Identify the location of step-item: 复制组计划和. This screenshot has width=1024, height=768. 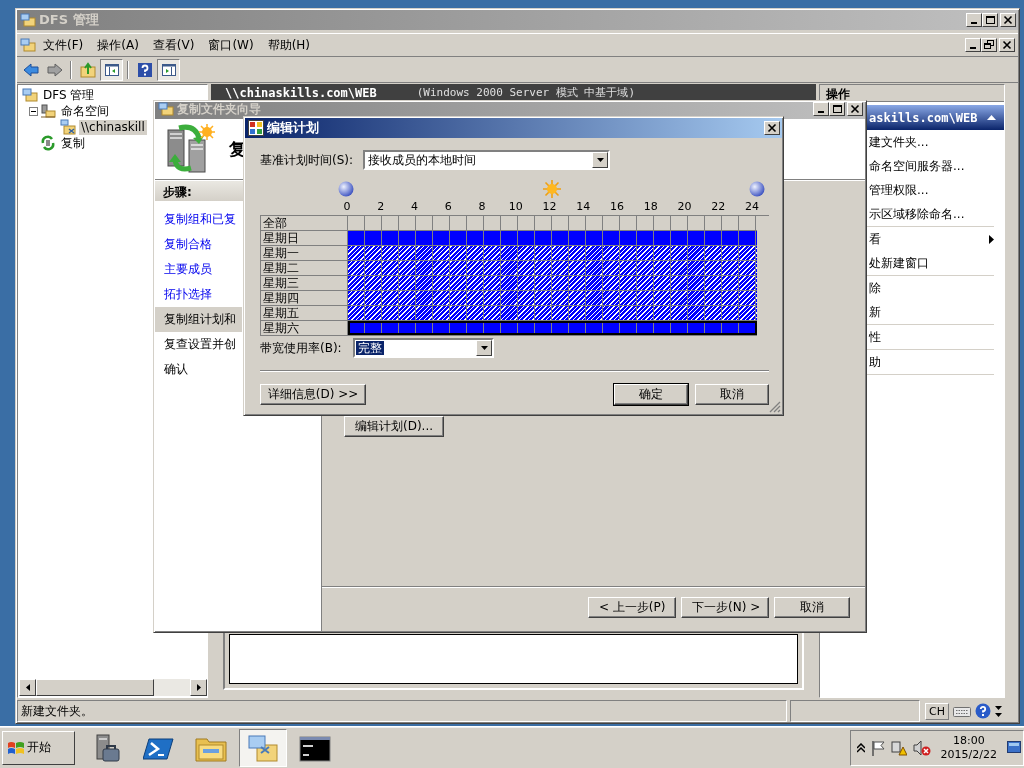
(198, 319).